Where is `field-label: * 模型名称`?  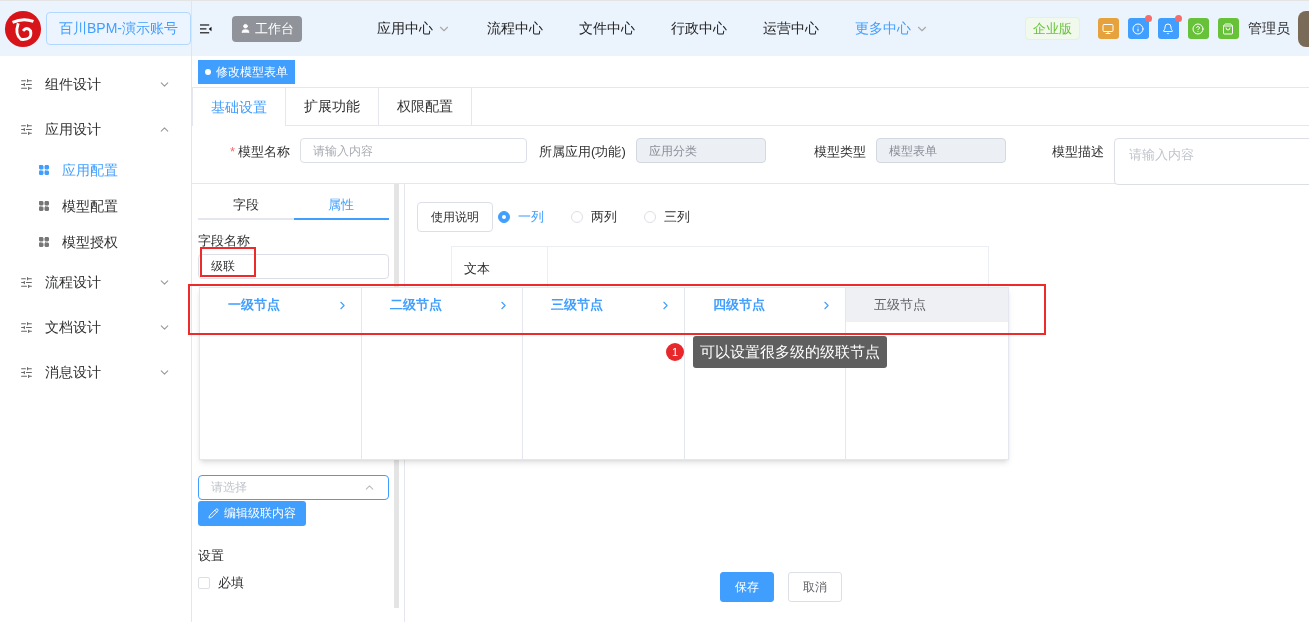 field-label: * 模型名称 is located at coordinates (260, 152).